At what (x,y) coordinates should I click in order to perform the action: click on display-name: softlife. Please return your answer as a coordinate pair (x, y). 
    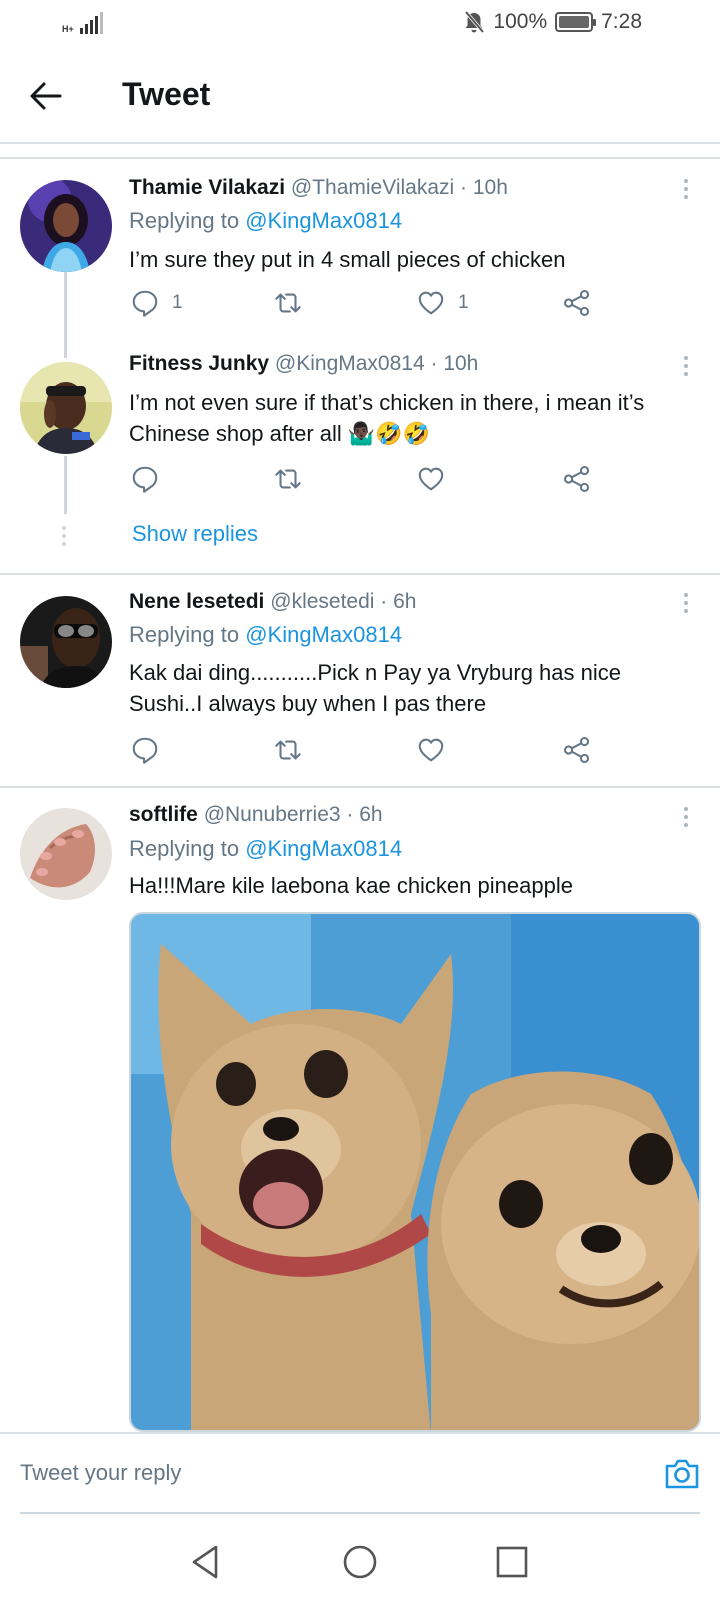
    Looking at the image, I should click on (163, 814).